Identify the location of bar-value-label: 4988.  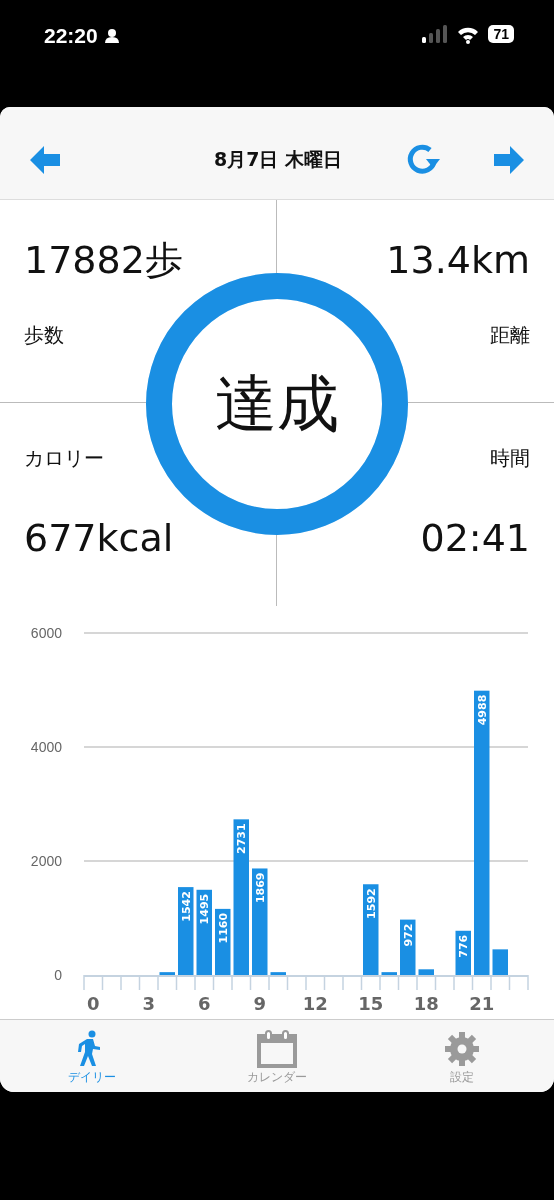
(482, 710).